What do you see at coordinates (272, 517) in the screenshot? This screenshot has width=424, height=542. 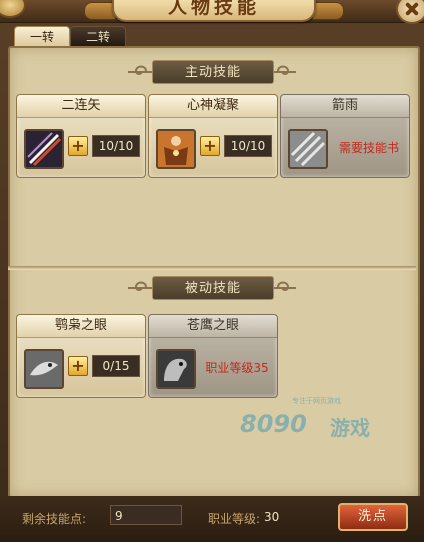 I see `job-level-value: 30` at bounding box center [272, 517].